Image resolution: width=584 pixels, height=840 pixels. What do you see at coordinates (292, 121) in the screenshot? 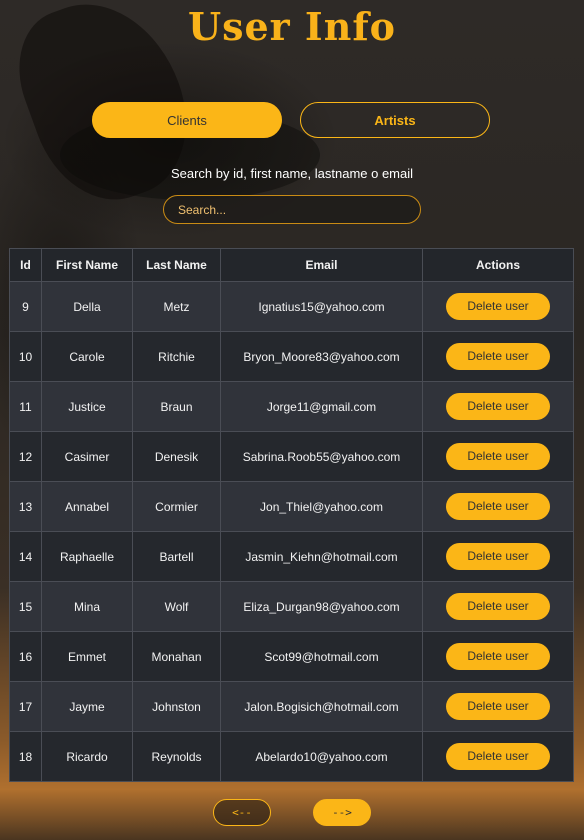
I see `tab-bar: Clients Artists` at bounding box center [292, 121].